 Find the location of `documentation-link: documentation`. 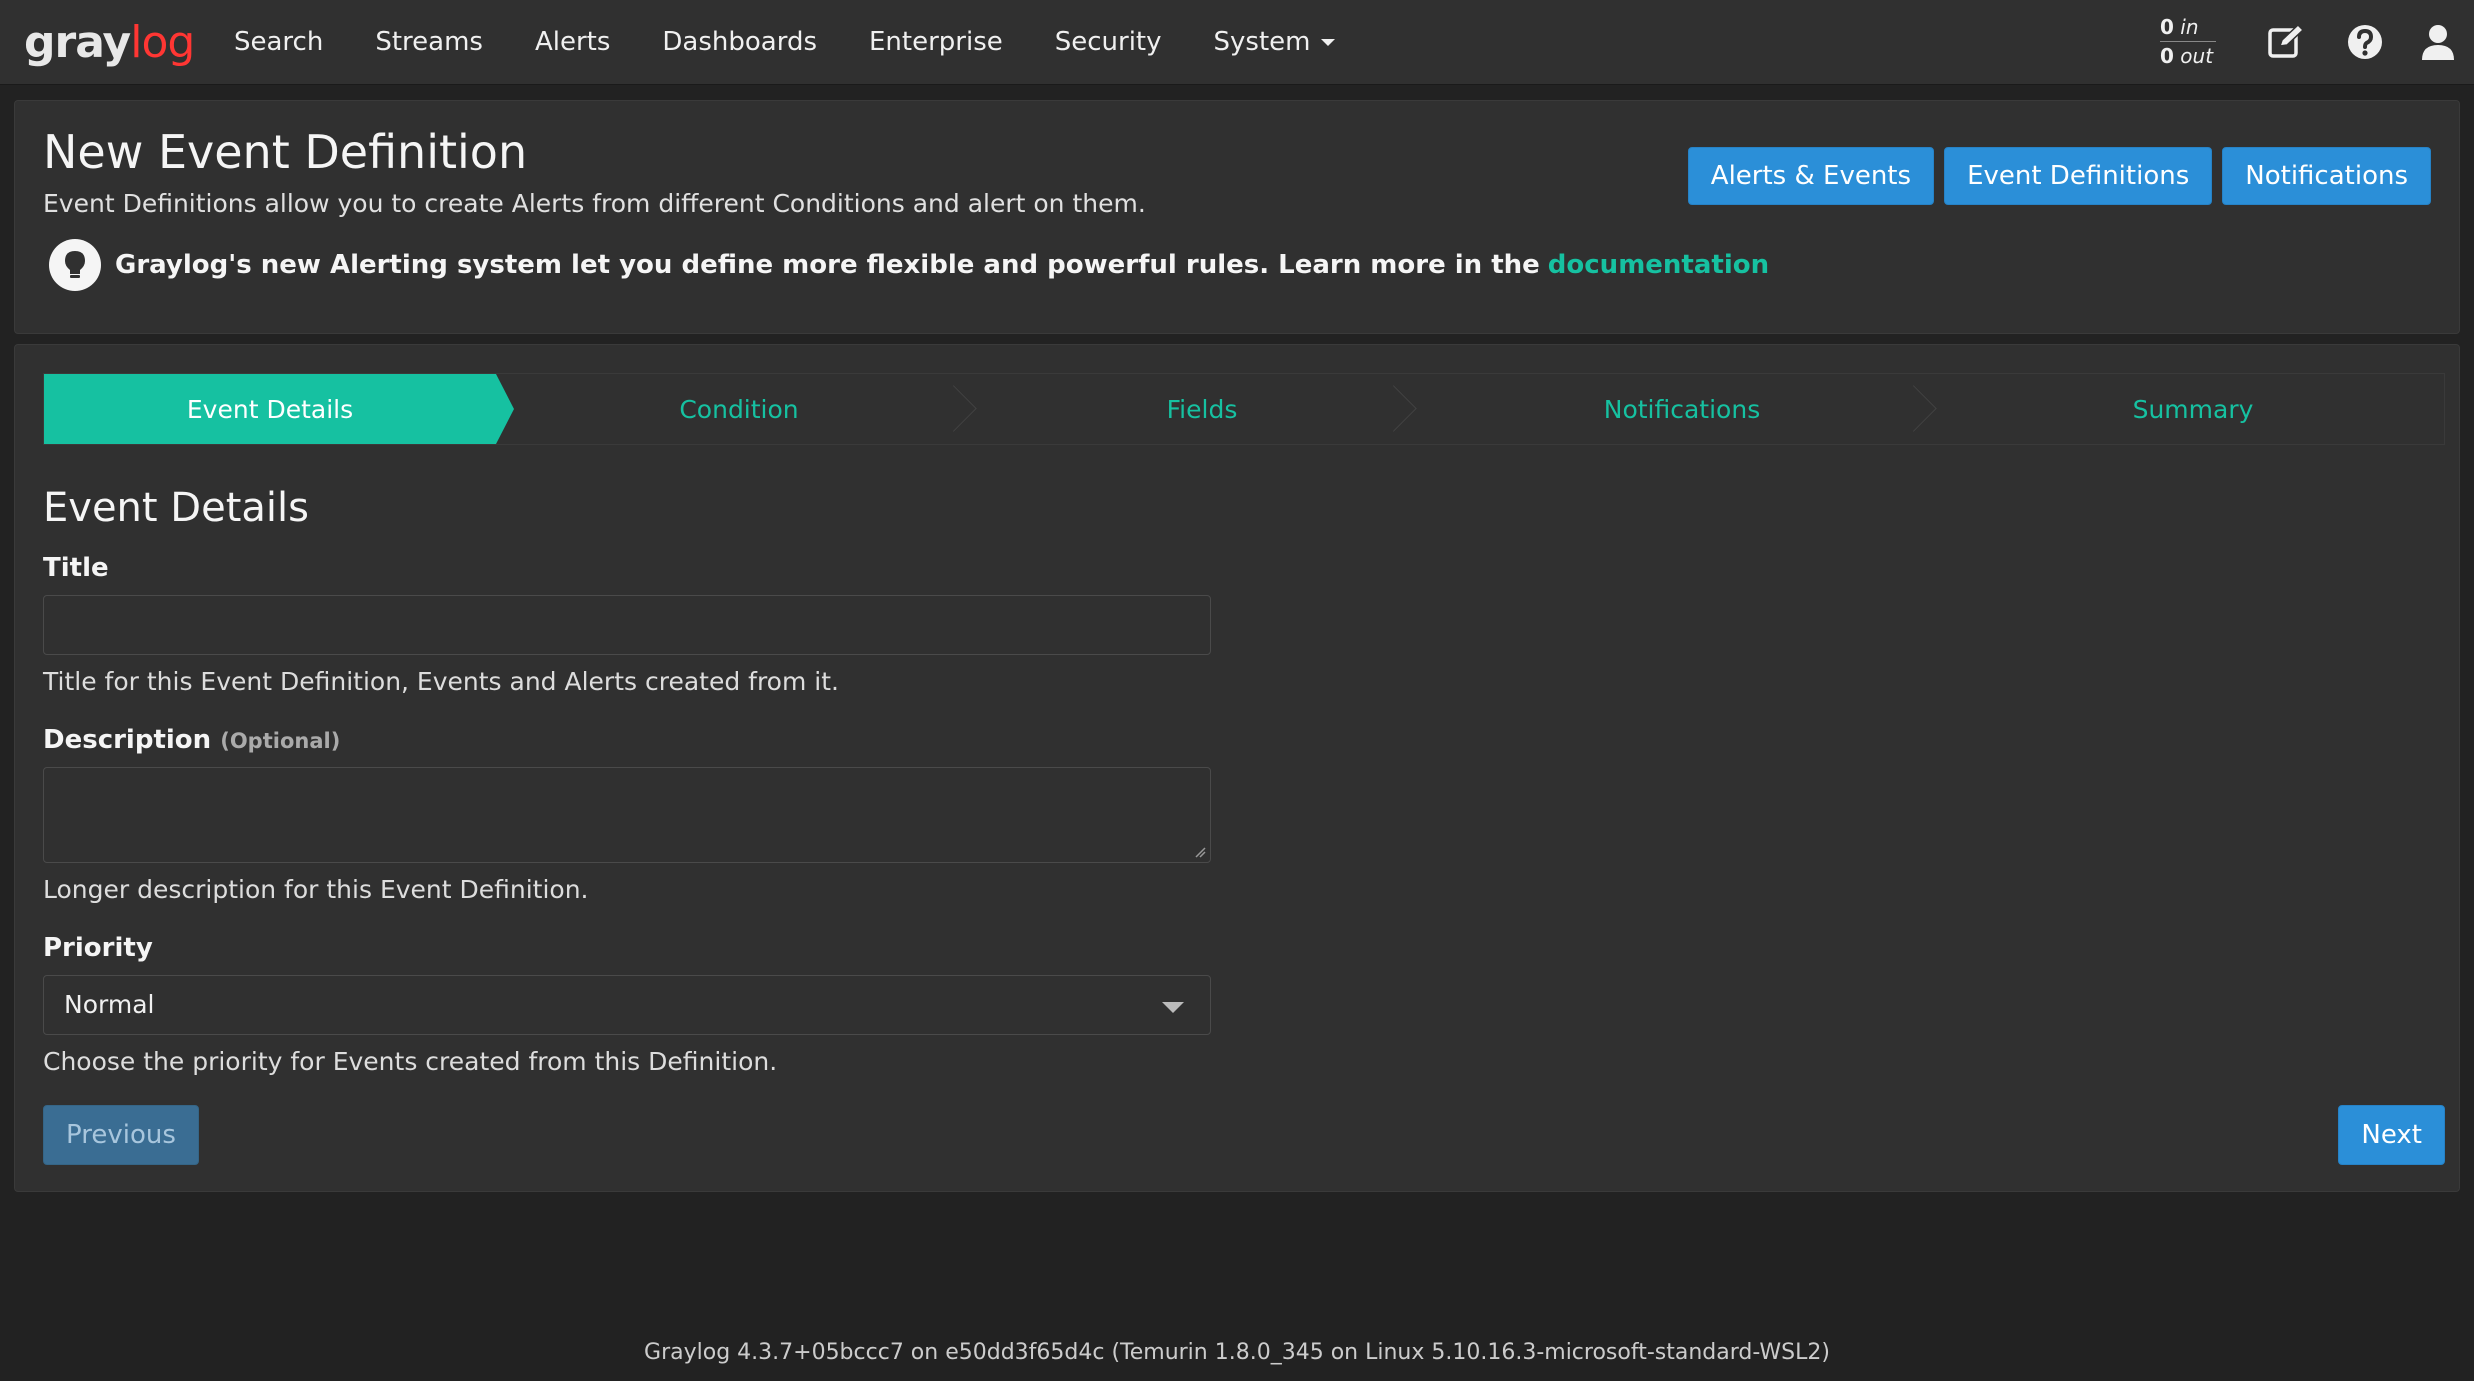

documentation-link: documentation is located at coordinates (1658, 265).